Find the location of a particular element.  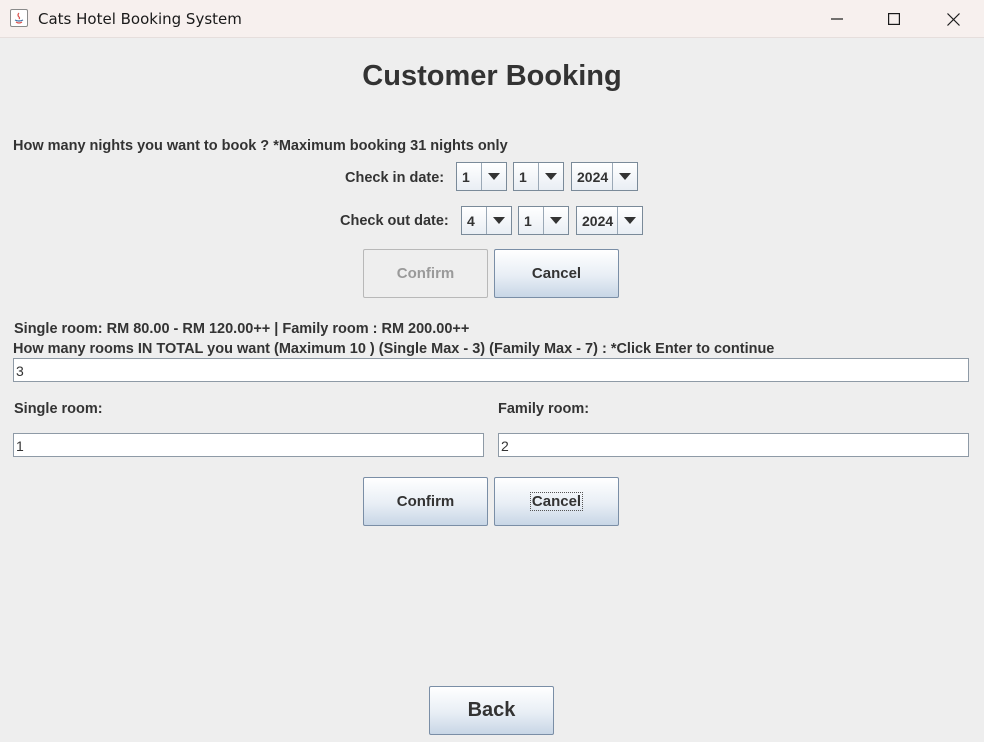

family-room-label: Family room: is located at coordinates (544, 409).